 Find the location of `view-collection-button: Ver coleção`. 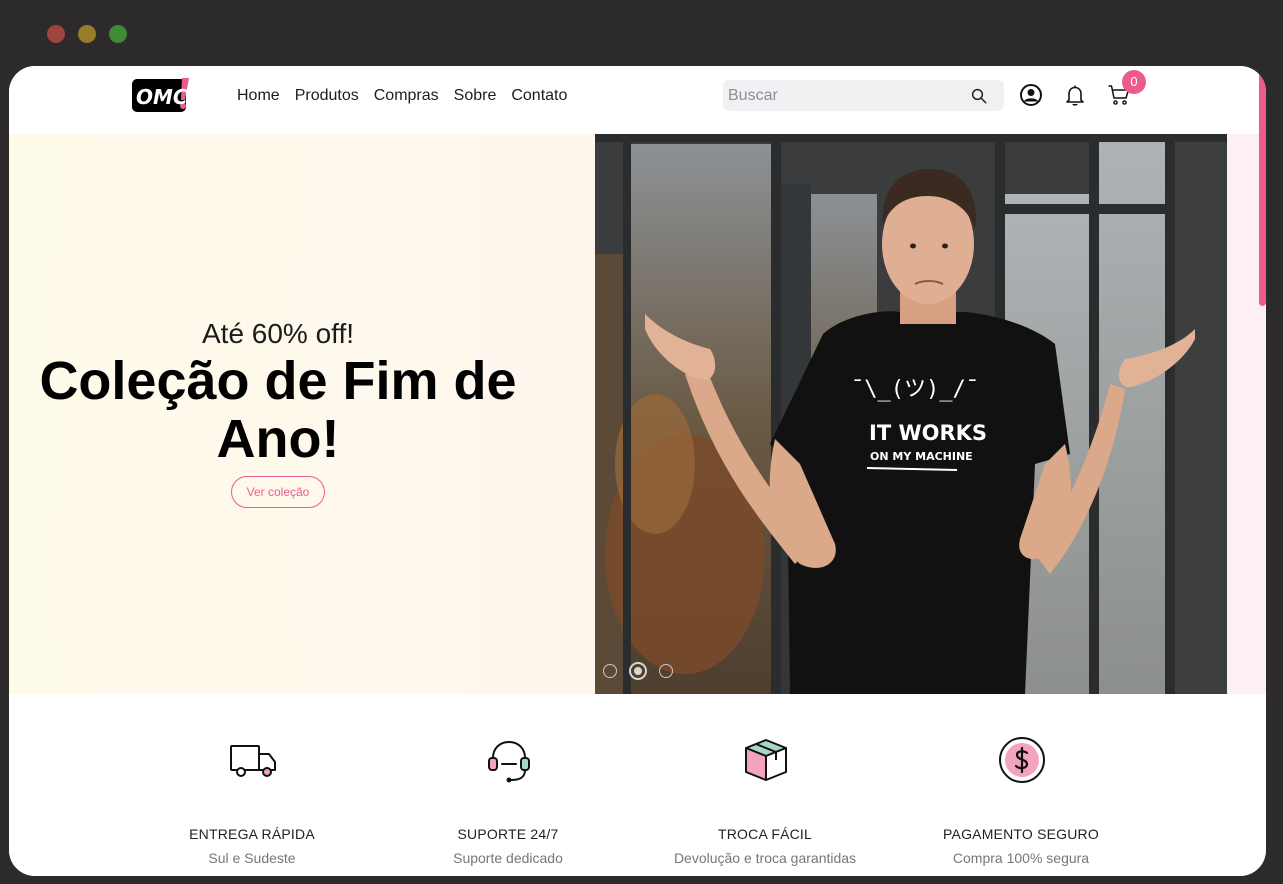

view-collection-button: Ver coleção is located at coordinates (278, 492).